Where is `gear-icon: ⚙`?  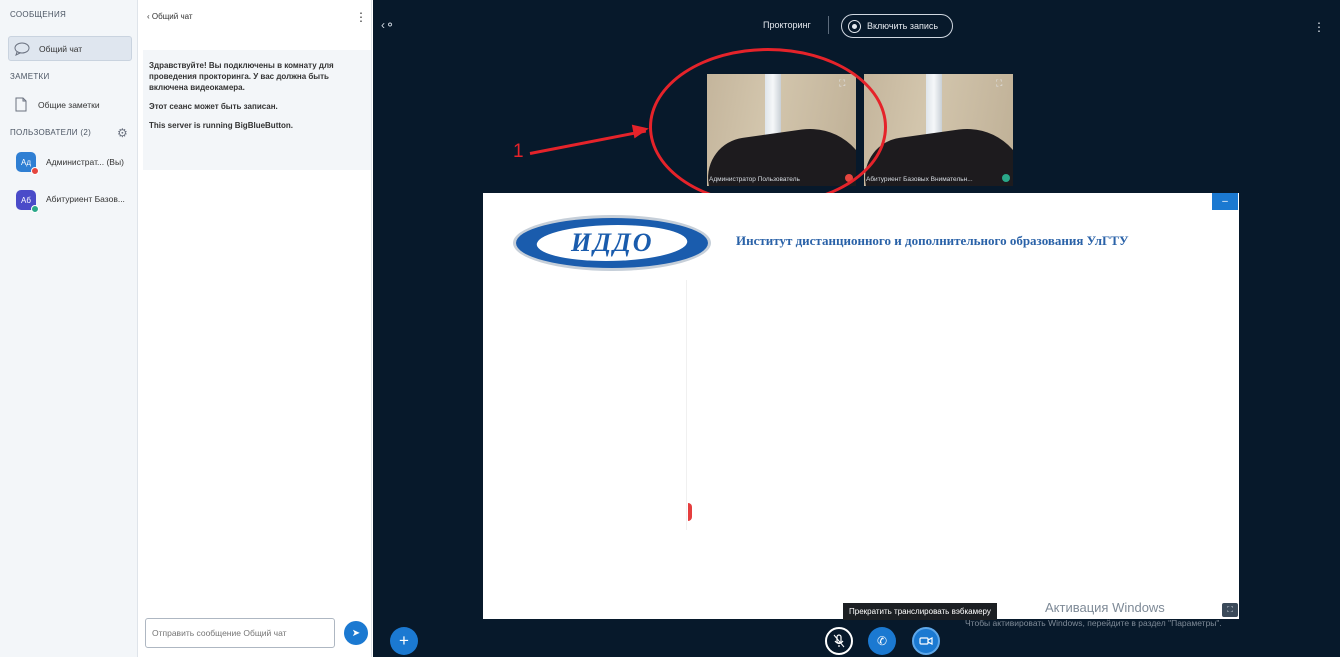
gear-icon: ⚙ is located at coordinates (122, 133).